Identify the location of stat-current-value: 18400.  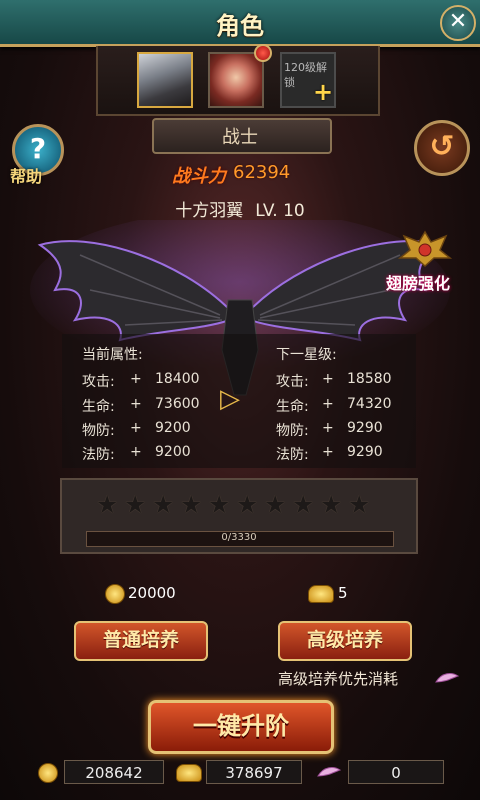
(177, 379).